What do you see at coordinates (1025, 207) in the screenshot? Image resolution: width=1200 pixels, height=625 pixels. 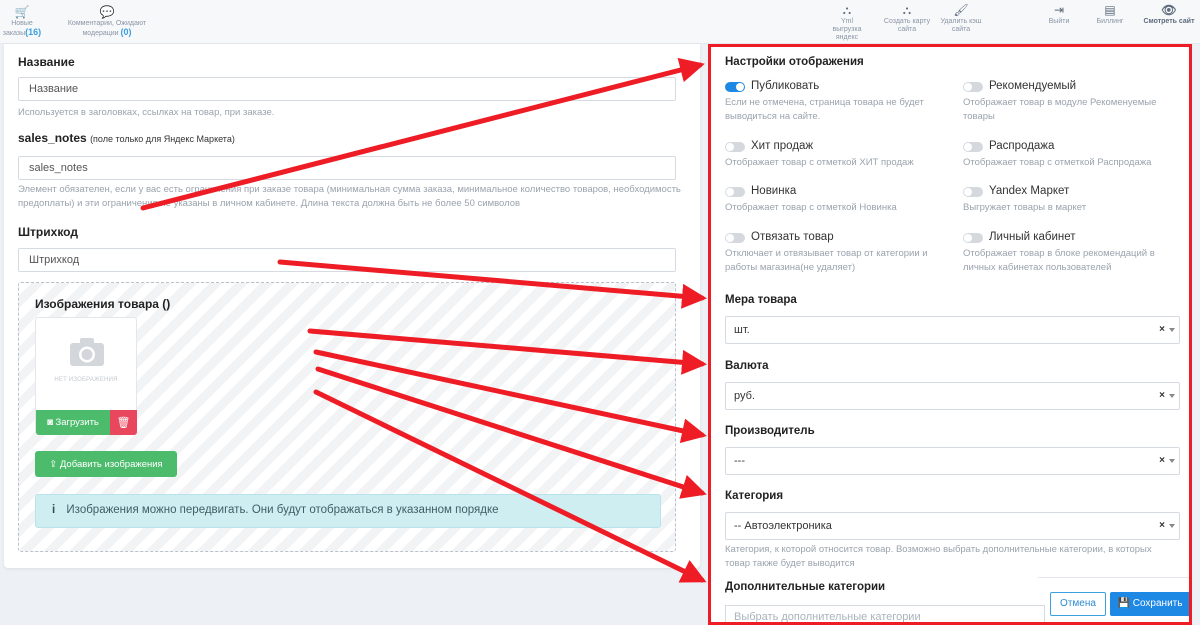 I see `toggle-desc: Выгружает товары в маркет` at bounding box center [1025, 207].